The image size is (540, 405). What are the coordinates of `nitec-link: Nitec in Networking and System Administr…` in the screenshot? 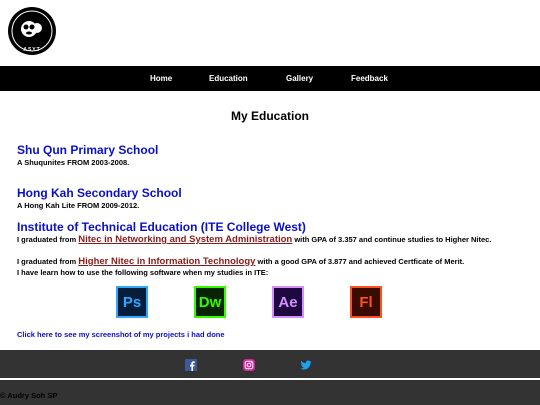 It's located at (185, 239).